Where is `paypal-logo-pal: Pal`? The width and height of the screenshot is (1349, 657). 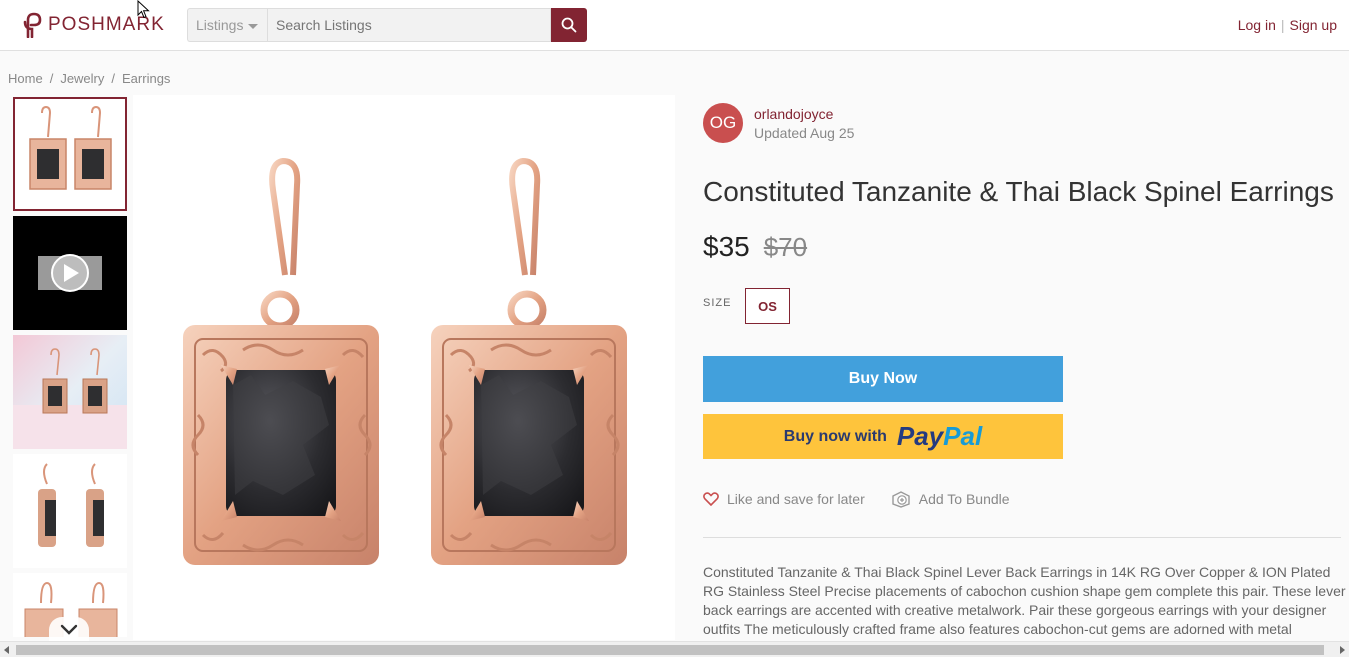 paypal-logo-pal: Pal is located at coordinates (963, 436).